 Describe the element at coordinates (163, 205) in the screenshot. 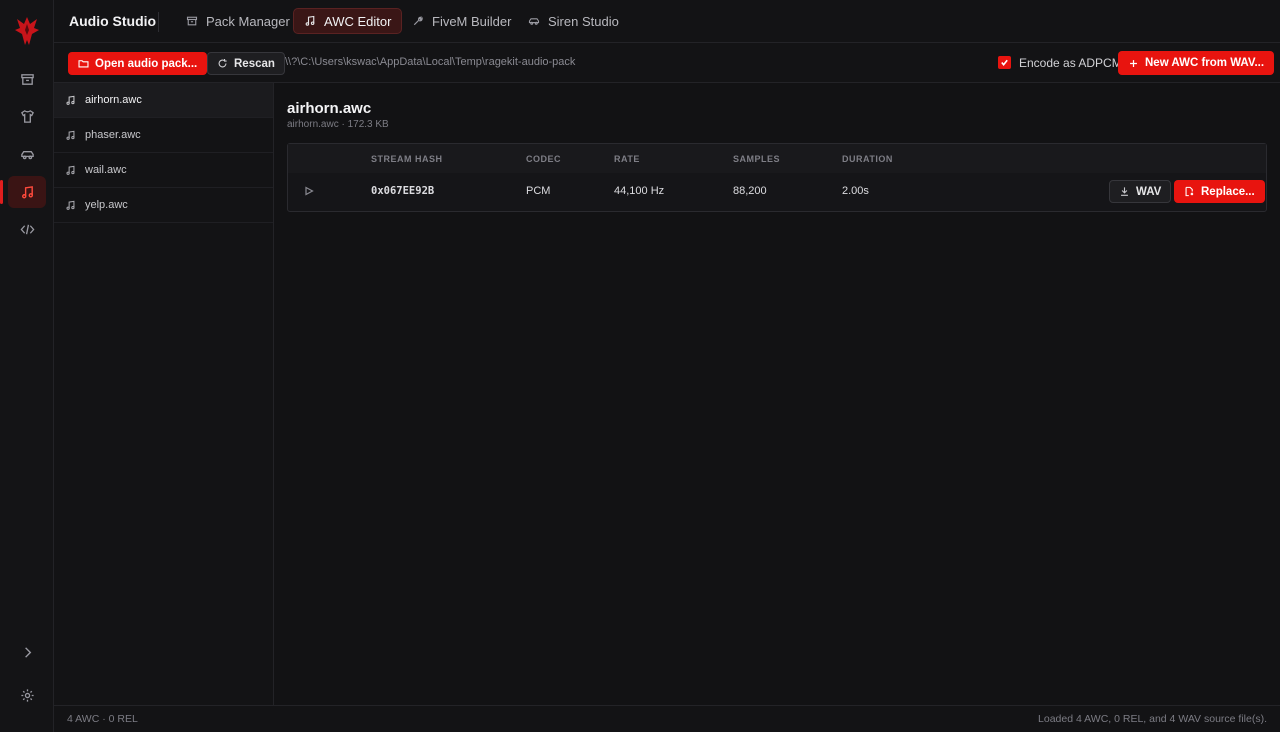

I see `list-item: yelp.awc` at that location.